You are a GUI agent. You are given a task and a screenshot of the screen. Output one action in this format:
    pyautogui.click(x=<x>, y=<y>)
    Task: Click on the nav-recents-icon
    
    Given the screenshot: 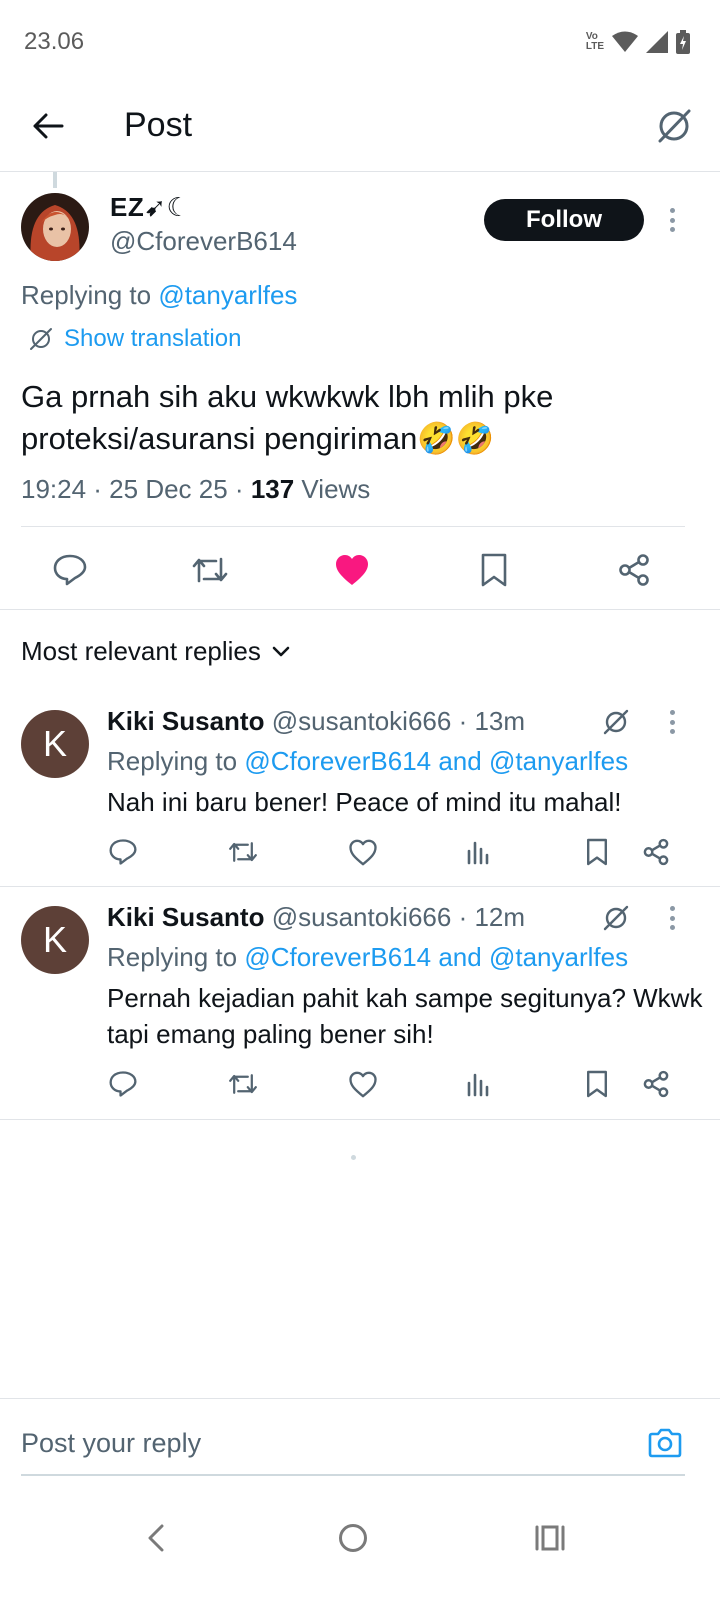 What is the action you would take?
    pyautogui.click(x=550, y=1538)
    